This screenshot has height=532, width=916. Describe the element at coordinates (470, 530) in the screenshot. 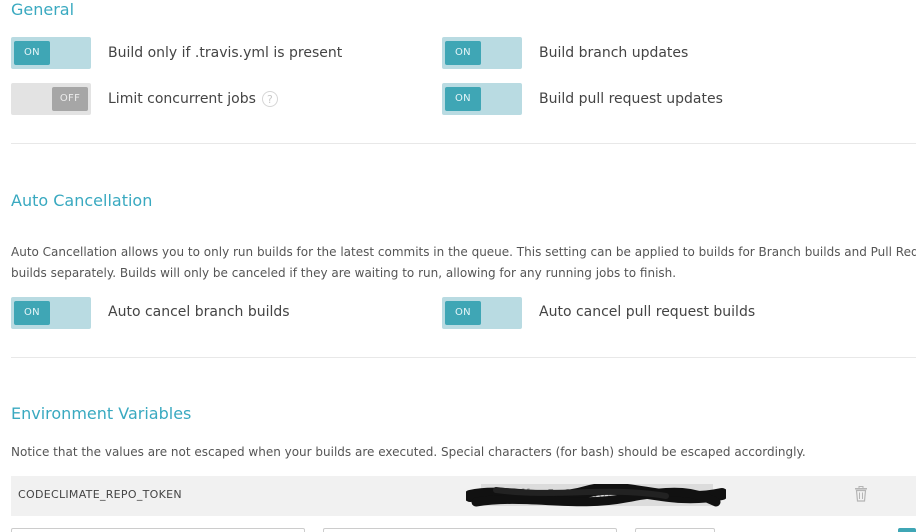

I see `env-var-value-input` at that location.